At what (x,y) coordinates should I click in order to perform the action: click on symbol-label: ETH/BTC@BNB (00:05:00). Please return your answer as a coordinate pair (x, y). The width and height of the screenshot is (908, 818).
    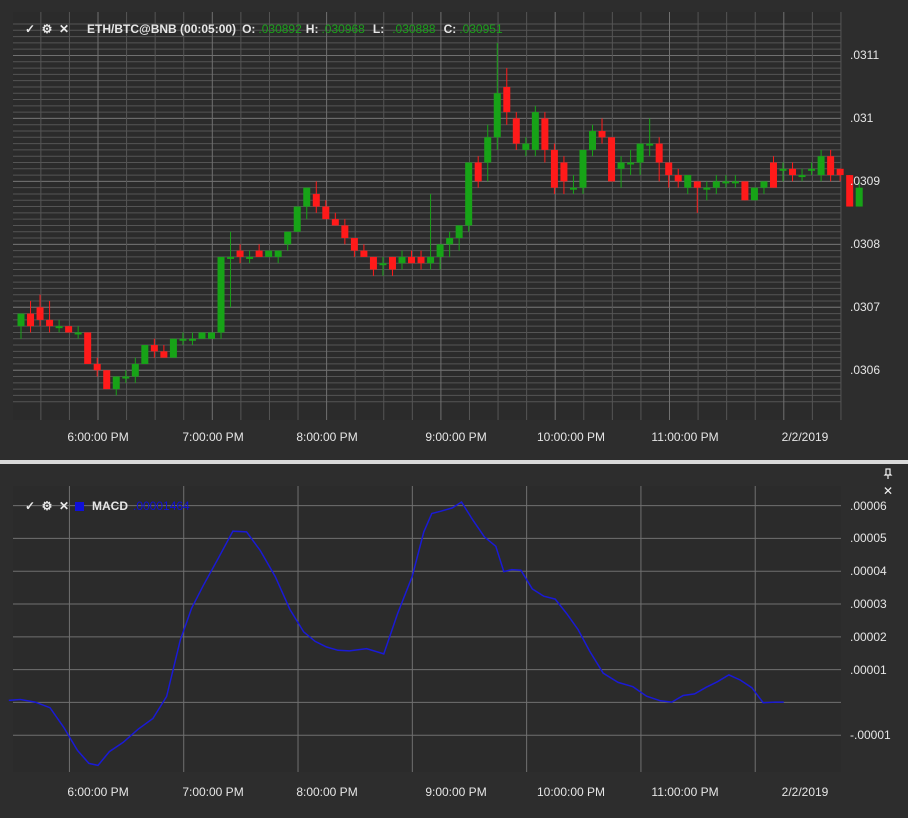
    Looking at the image, I should click on (162, 29).